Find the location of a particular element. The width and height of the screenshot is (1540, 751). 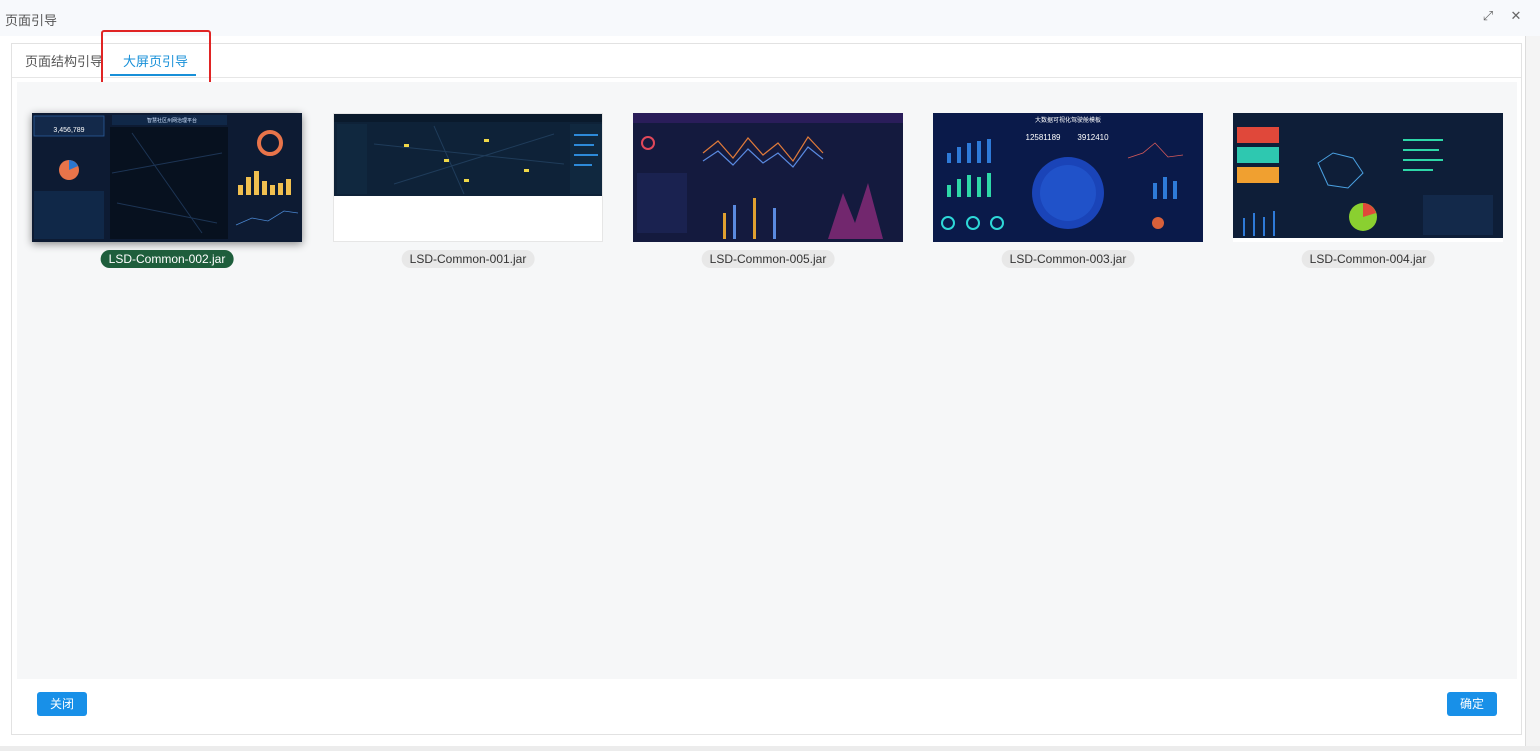

window-title: 页面引导 is located at coordinates (31, 20).